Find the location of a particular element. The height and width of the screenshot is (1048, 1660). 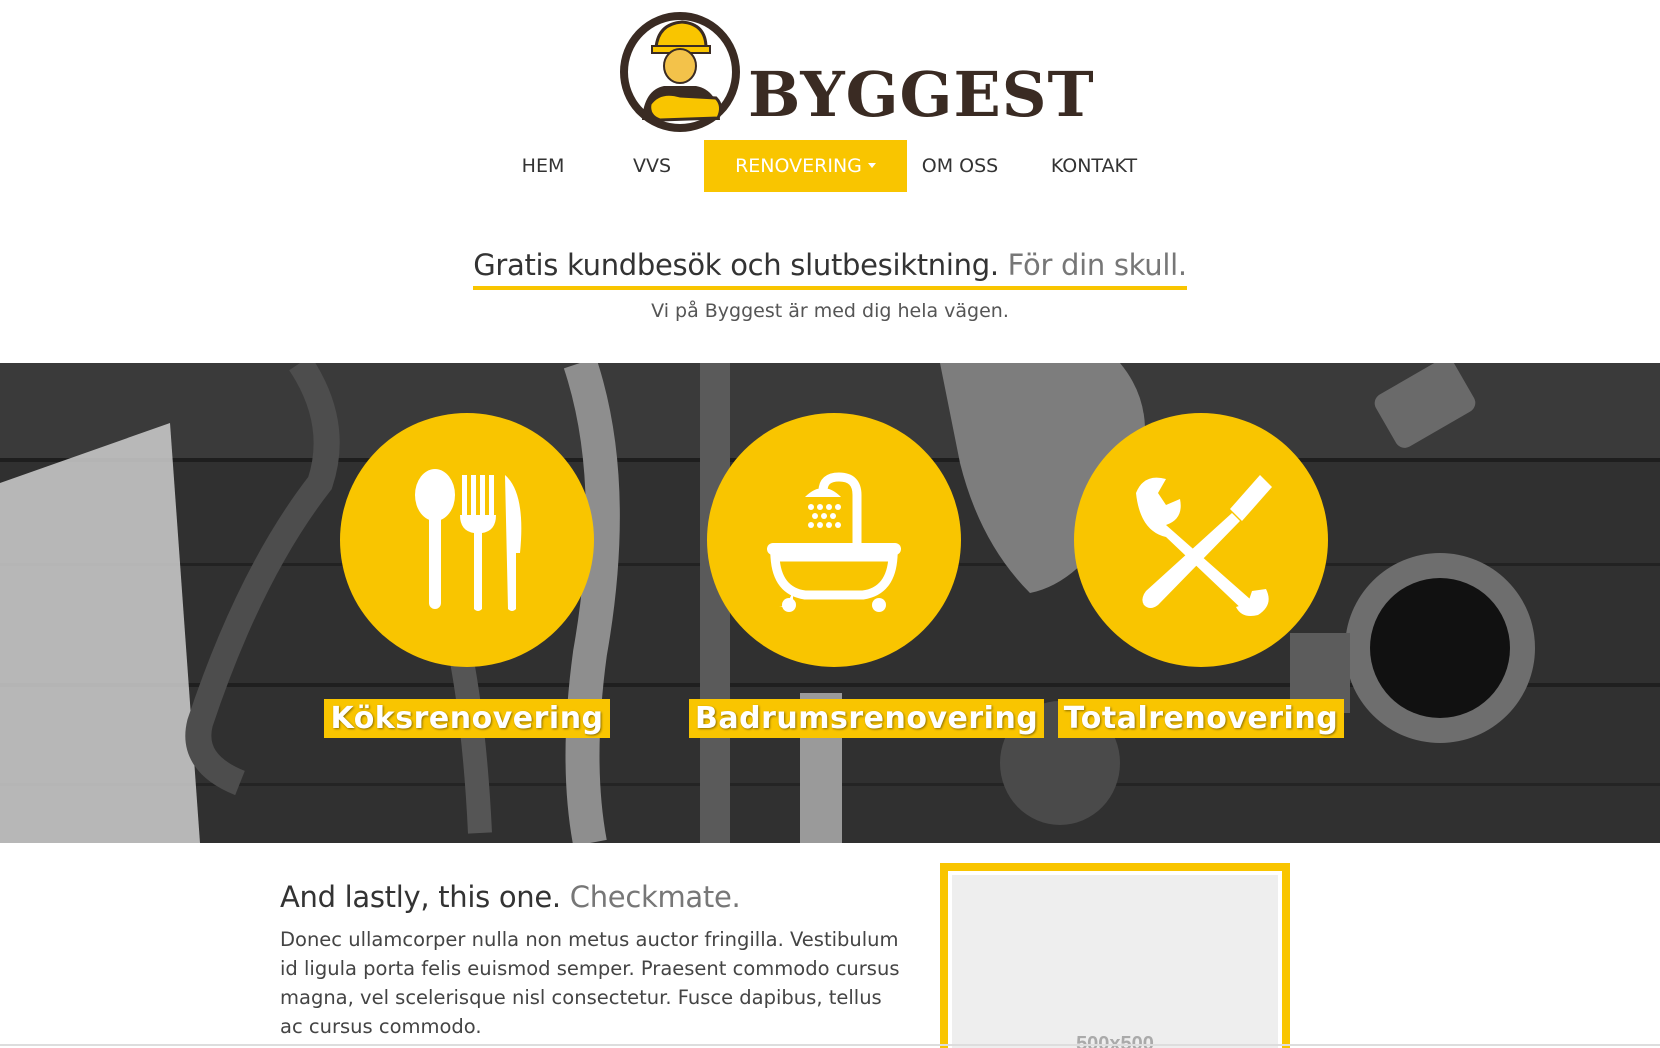

service-badrumsrenovering: Badrumsrenovering is located at coordinates (867, 575).